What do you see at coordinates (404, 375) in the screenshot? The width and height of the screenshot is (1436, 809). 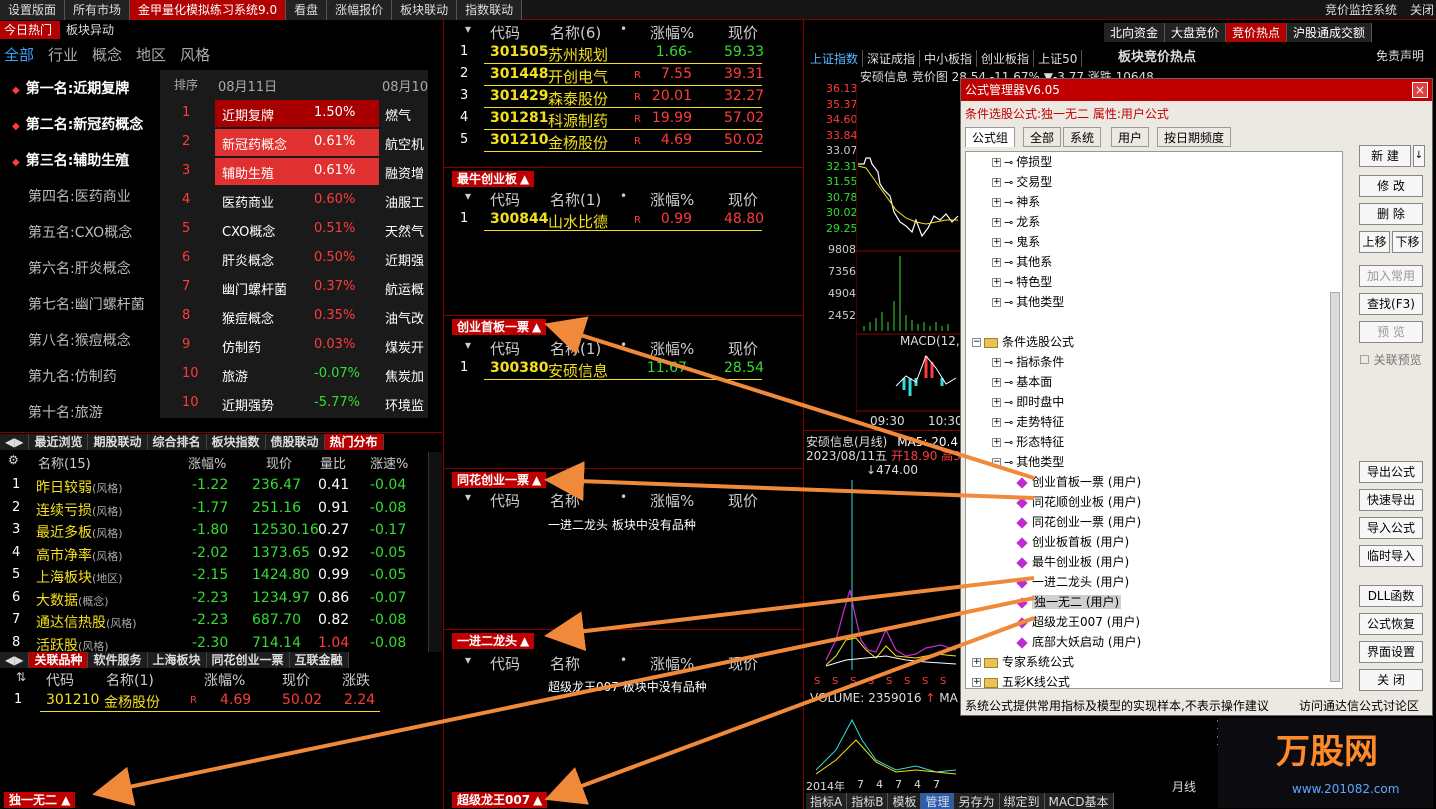 I see `rank-row-next: 焦炭加` at bounding box center [404, 375].